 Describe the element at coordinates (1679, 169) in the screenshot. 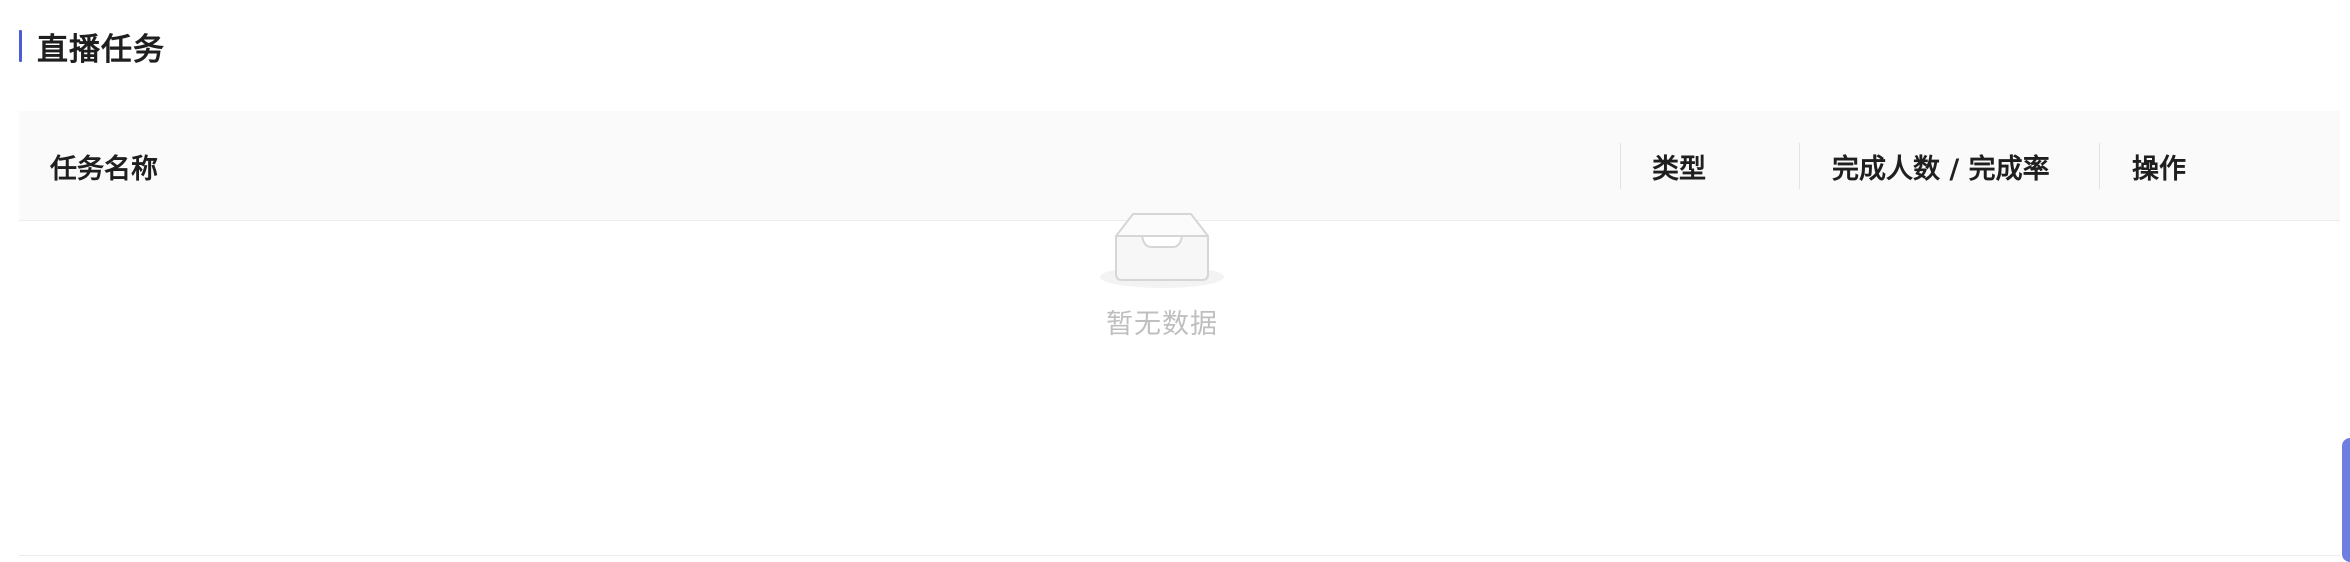

I see `column-header-type: 类型` at that location.